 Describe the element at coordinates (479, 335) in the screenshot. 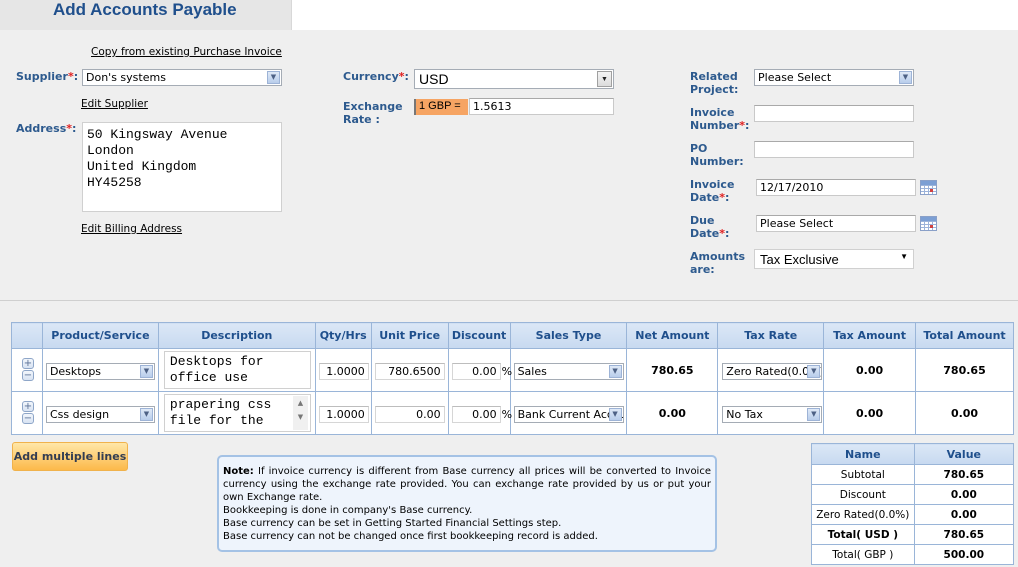

I see `column-header: Discount` at that location.